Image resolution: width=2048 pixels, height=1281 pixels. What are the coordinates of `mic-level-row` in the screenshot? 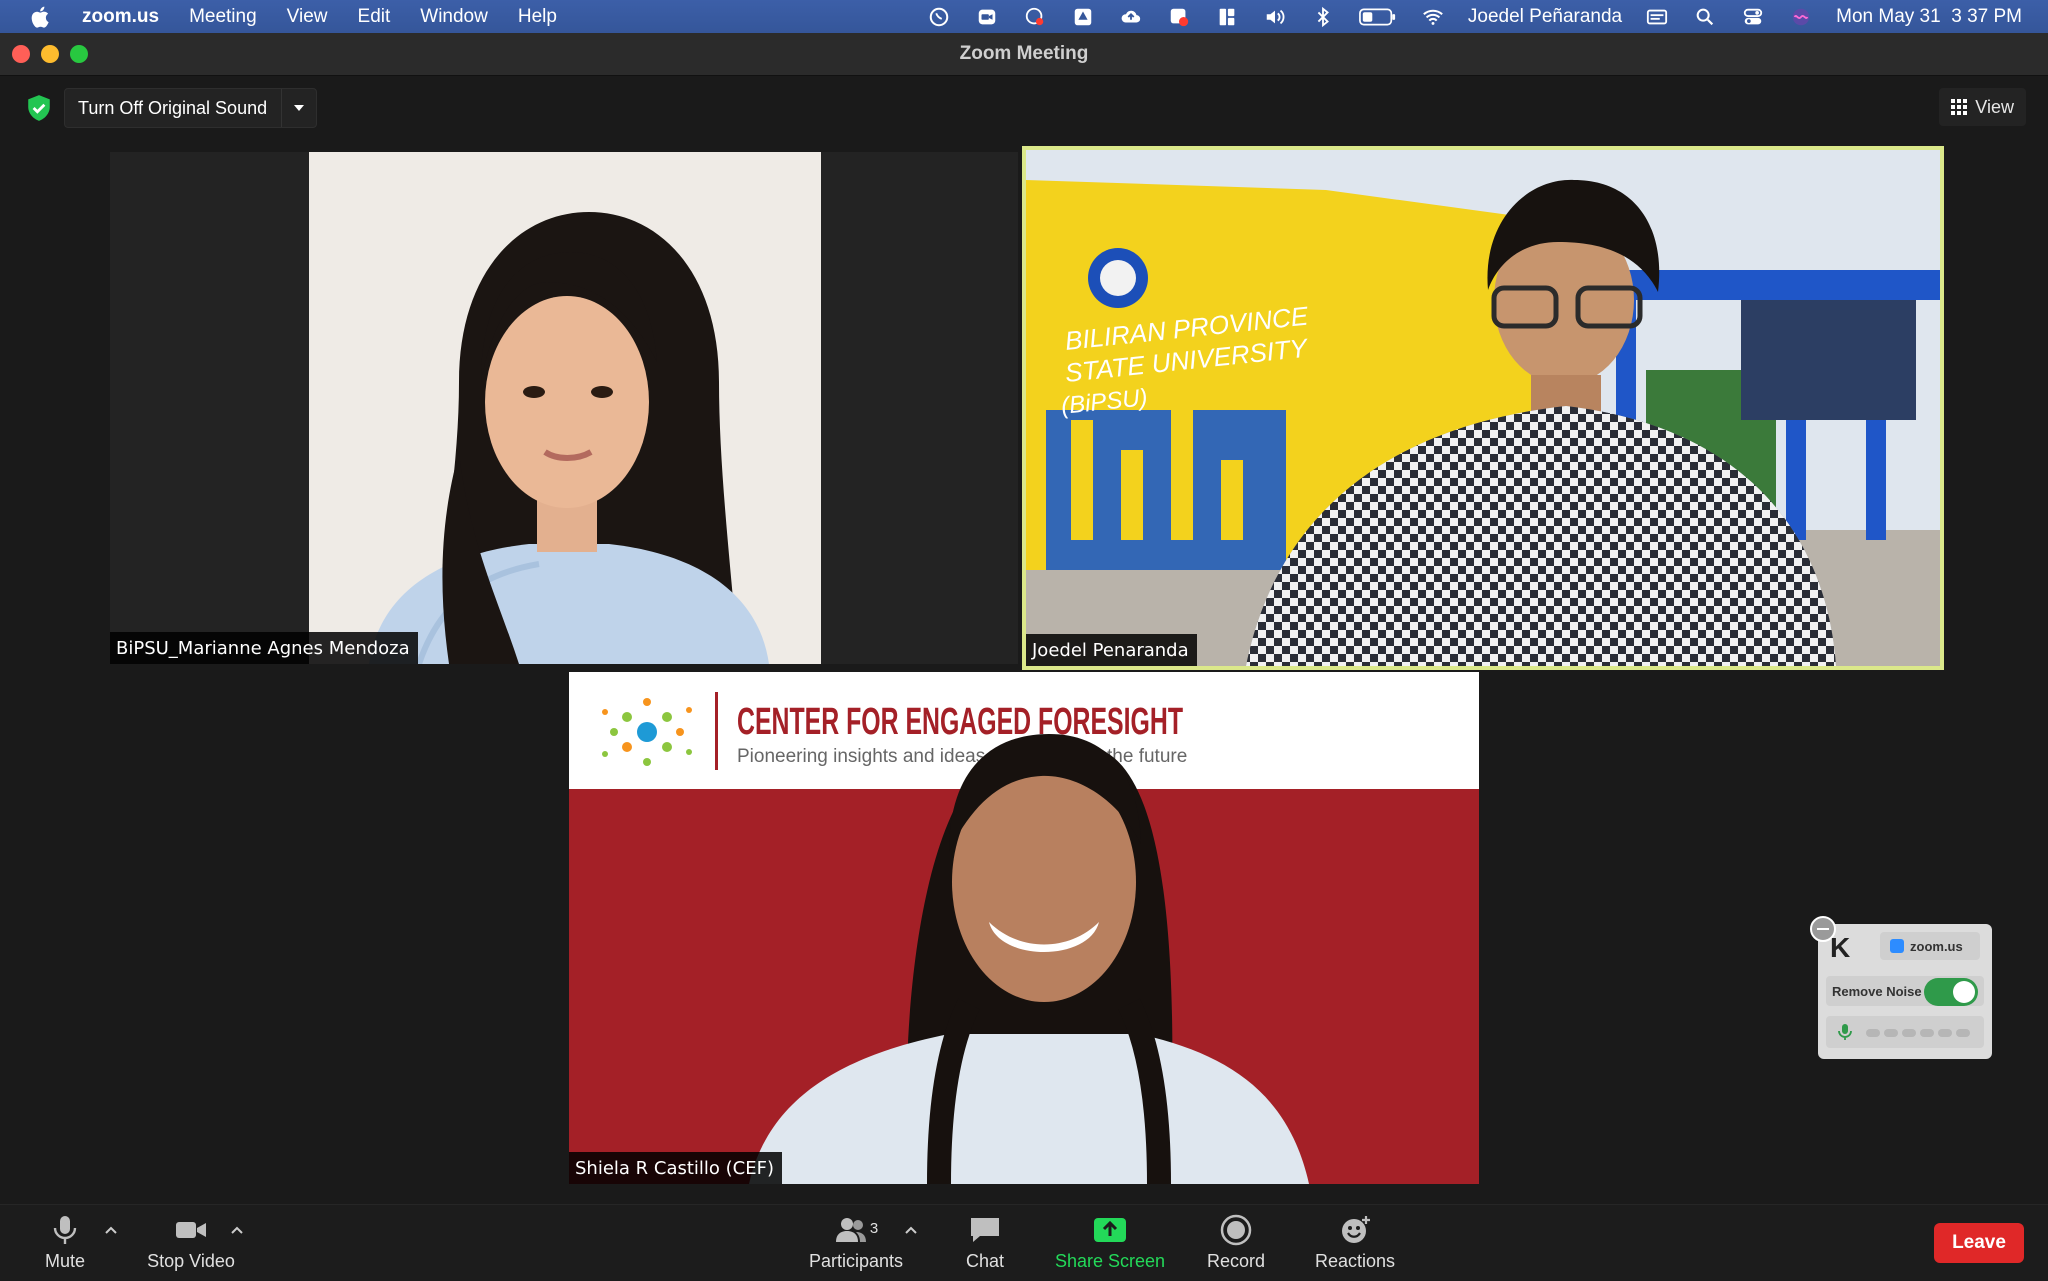 It's located at (1905, 1032).